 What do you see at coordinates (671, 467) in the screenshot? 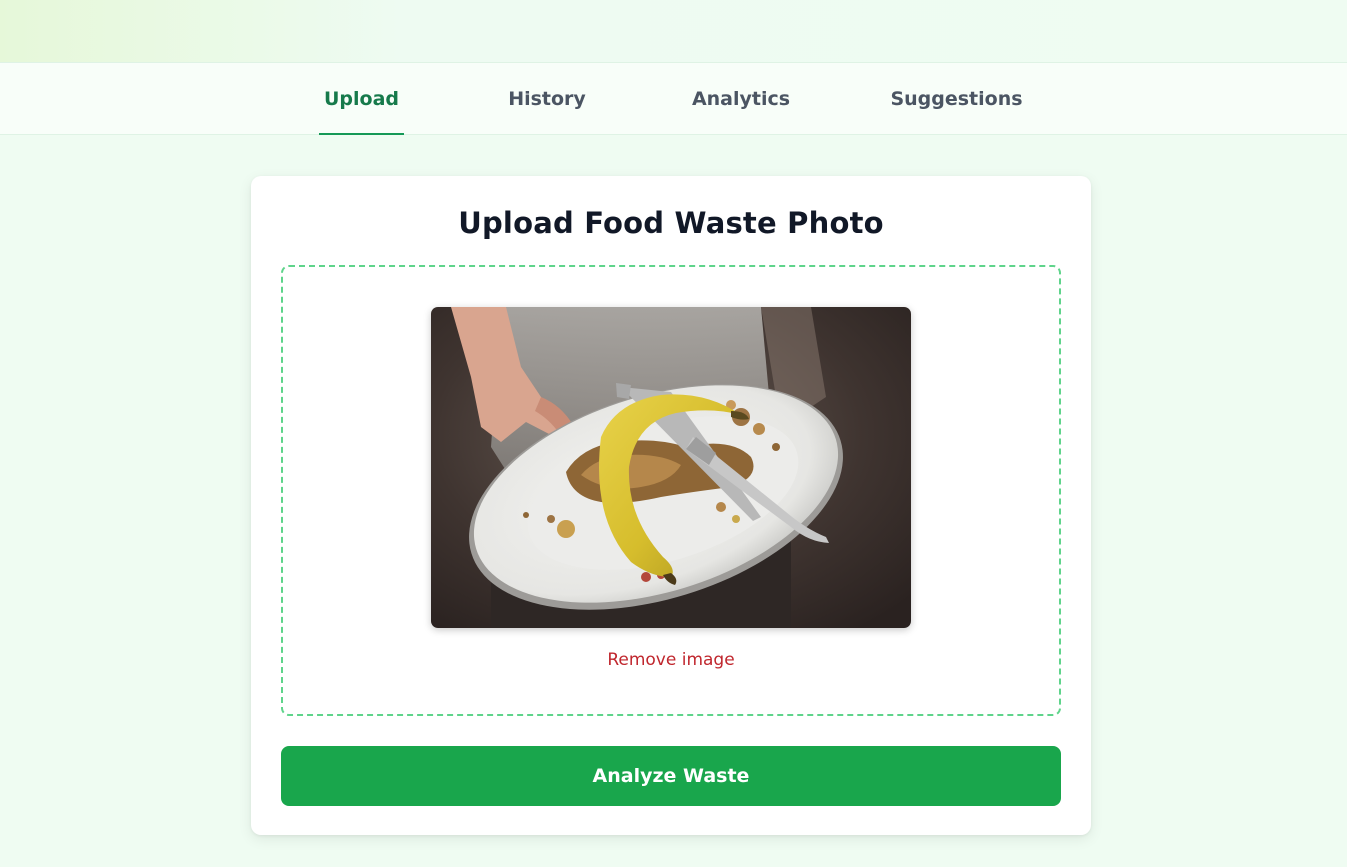
I see `uploaded-image-preview` at bounding box center [671, 467].